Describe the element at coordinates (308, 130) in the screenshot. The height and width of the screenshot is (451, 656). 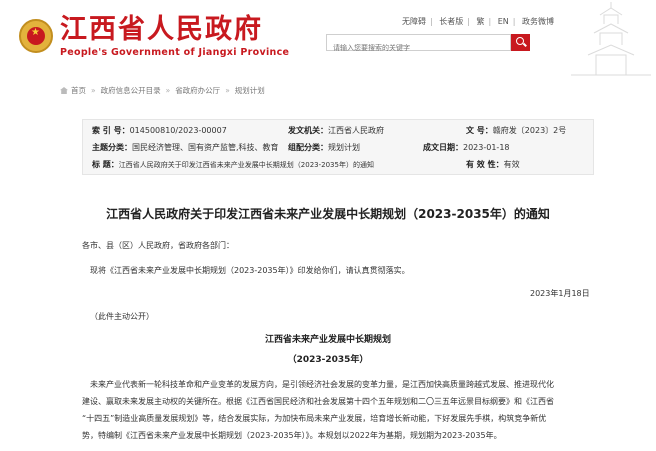
I see `issuer-label: 发文机关：` at that location.